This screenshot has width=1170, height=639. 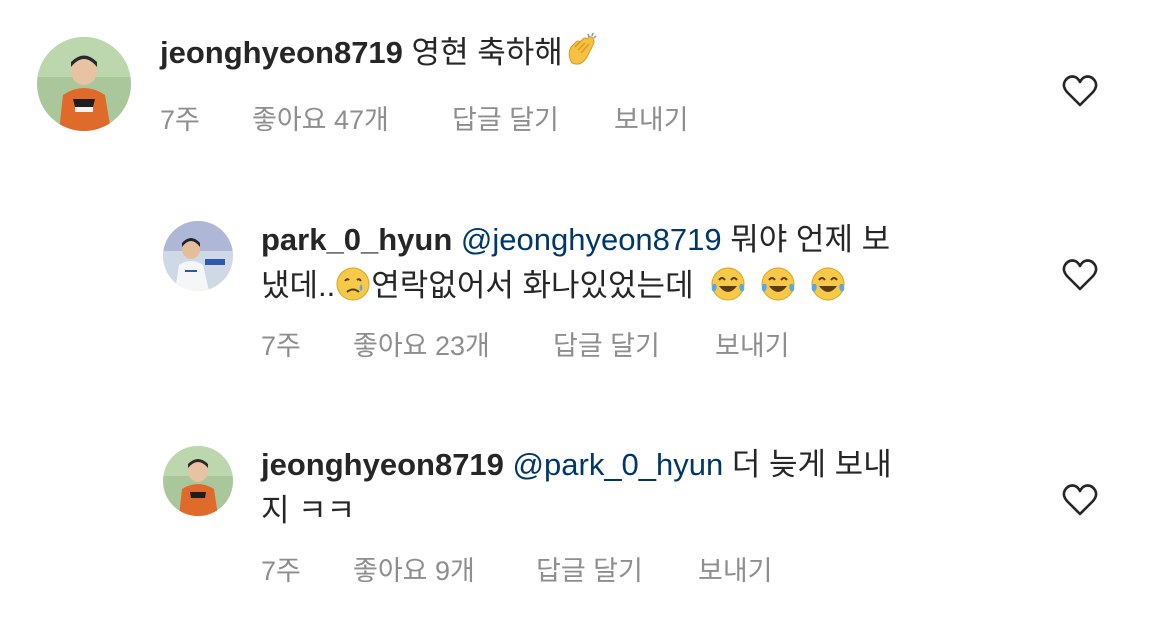 What do you see at coordinates (618, 464) in the screenshot?
I see `comment-mention: @park_0_hyun` at bounding box center [618, 464].